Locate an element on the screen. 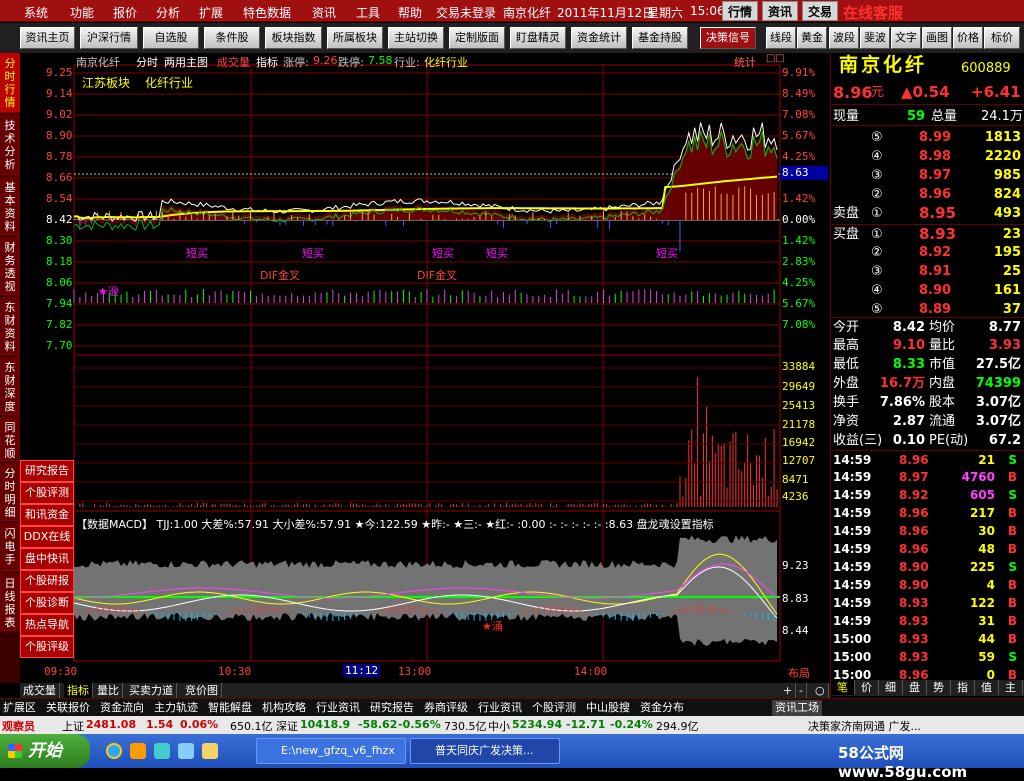  tick-row: 14:59 8.93 122 B is located at coordinates (927, 603).